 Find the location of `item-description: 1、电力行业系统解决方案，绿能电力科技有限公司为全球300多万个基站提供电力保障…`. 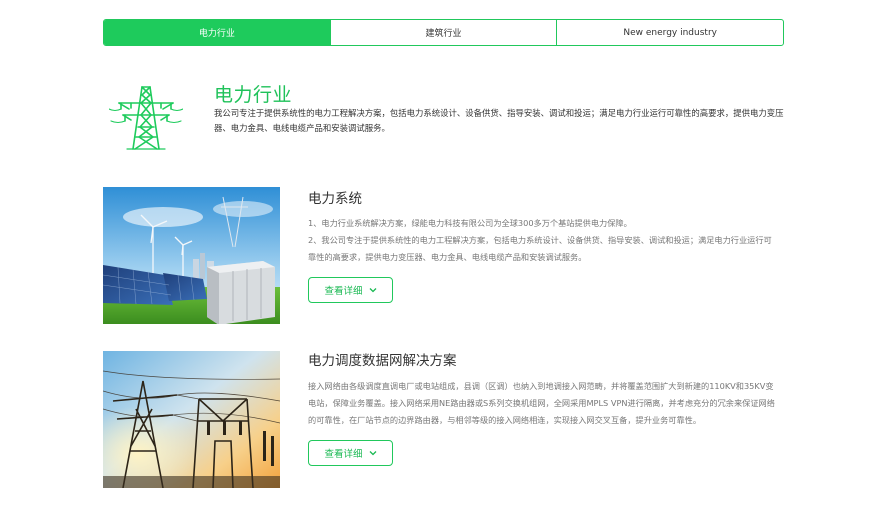

item-description: 1、电力行业系统解决方案，绿能电力科技有限公司为全球300多万个基站提供电力保障… is located at coordinates (543, 240).